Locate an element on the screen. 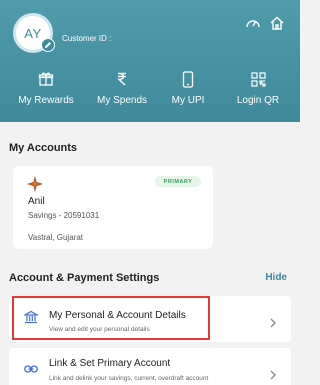 The image size is (320, 385). qr-icon is located at coordinates (258, 79).